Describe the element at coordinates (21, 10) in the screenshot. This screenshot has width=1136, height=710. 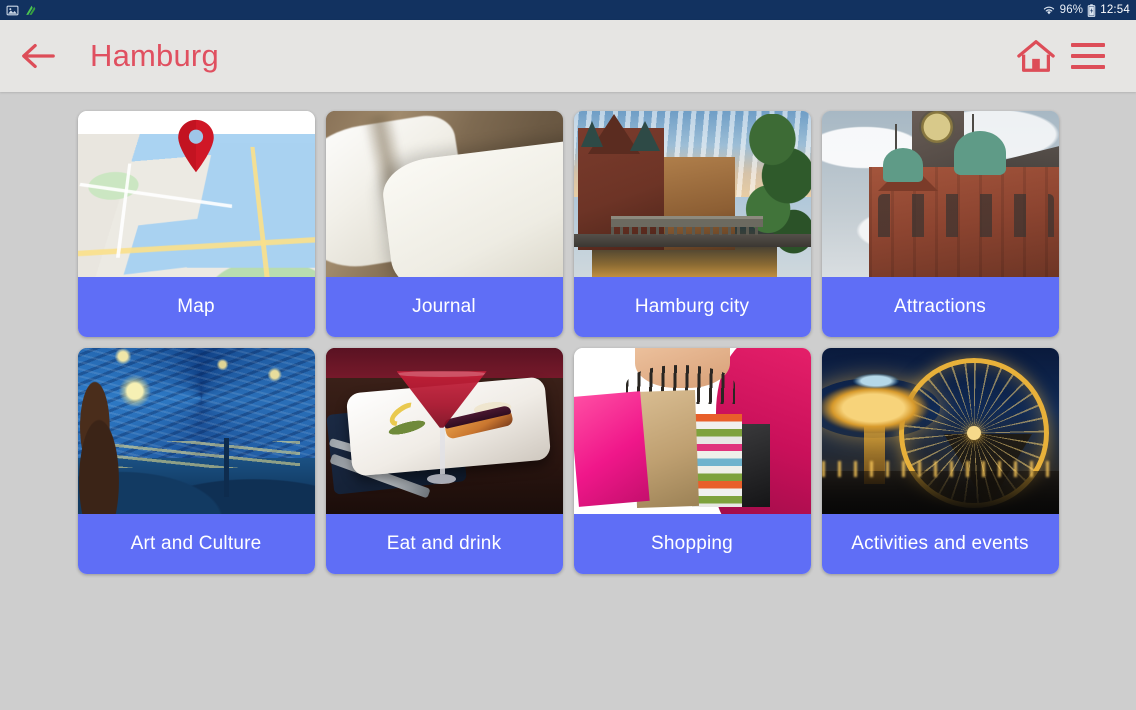
I see `status-bar-notifications` at that location.